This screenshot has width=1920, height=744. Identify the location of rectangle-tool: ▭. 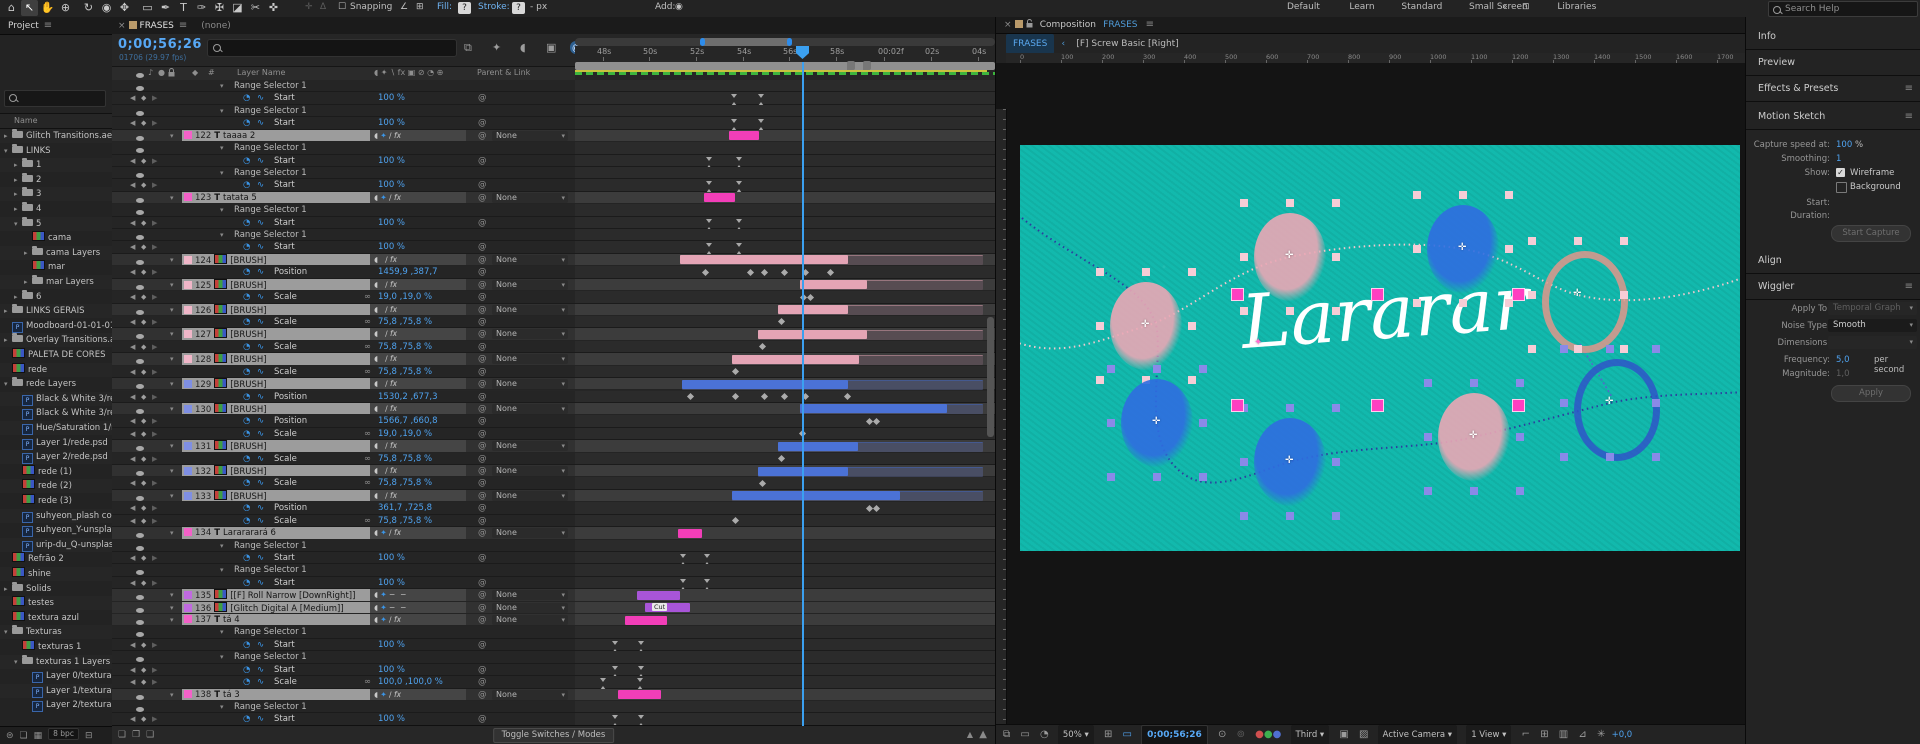
(147, 8).